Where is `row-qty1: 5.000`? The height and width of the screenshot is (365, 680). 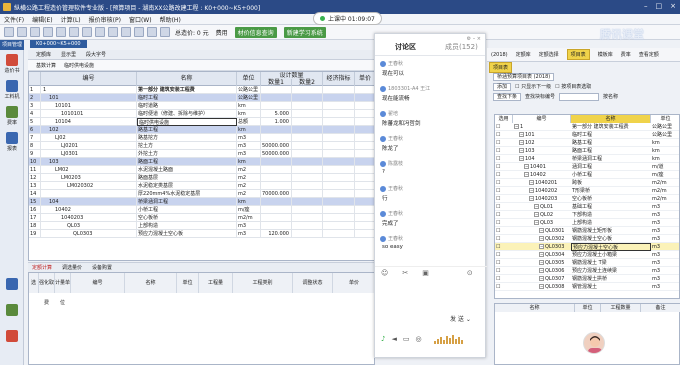
row-qty1: 5.000 is located at coordinates (276, 114).